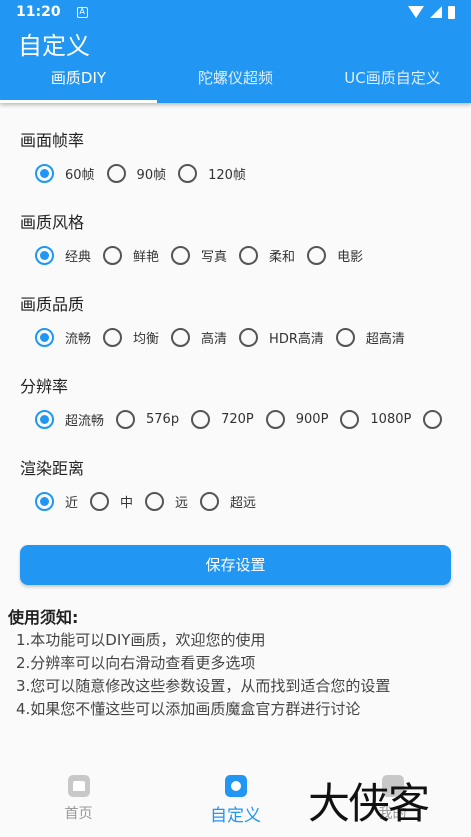  What do you see at coordinates (78, 801) in the screenshot?
I see `nav-home: 首页` at bounding box center [78, 801].